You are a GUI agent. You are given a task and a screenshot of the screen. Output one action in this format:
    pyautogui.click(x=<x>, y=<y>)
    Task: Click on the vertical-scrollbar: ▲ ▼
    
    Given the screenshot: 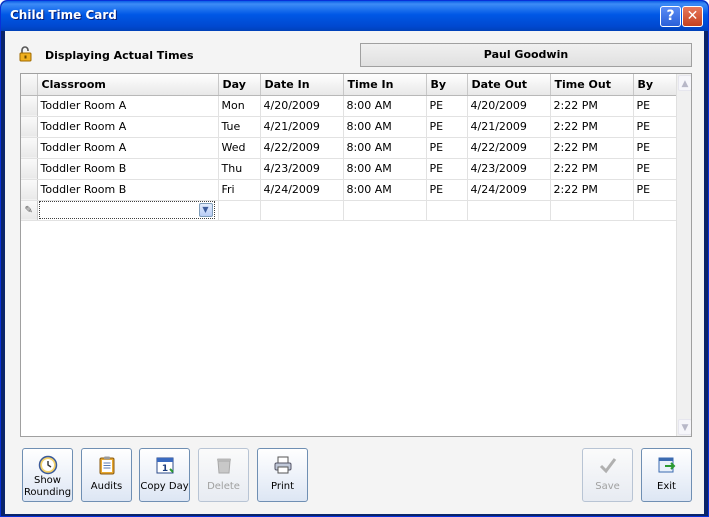 What is the action you would take?
    pyautogui.click(x=683, y=255)
    